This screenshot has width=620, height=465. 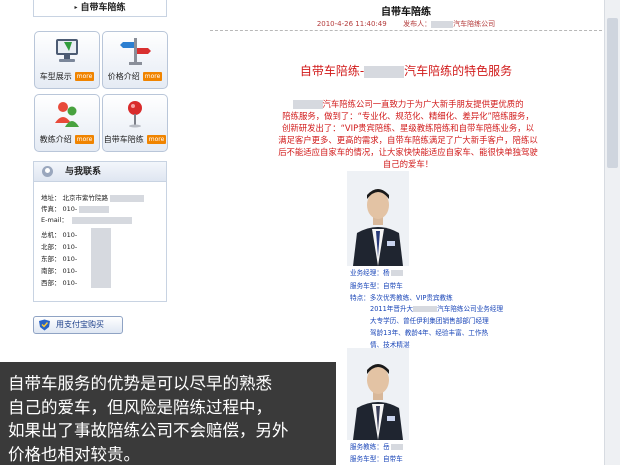 I want to click on people-icon, so click(x=67, y=114).